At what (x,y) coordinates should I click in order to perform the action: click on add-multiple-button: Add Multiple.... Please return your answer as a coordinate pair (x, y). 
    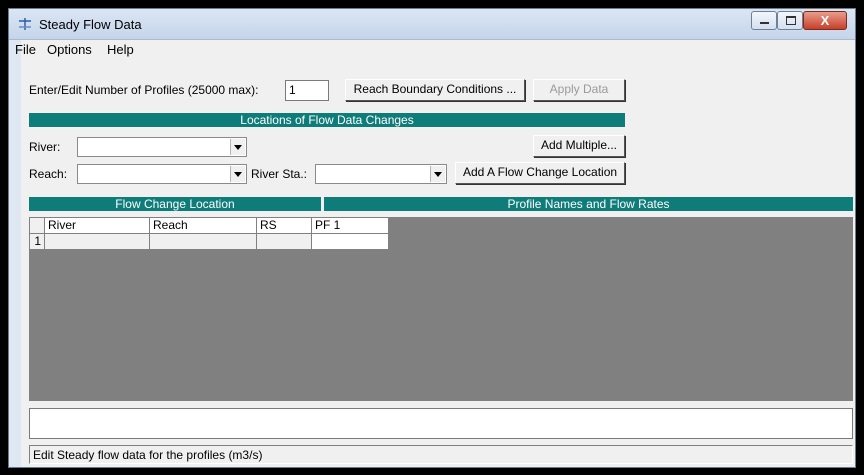
    Looking at the image, I should click on (579, 146).